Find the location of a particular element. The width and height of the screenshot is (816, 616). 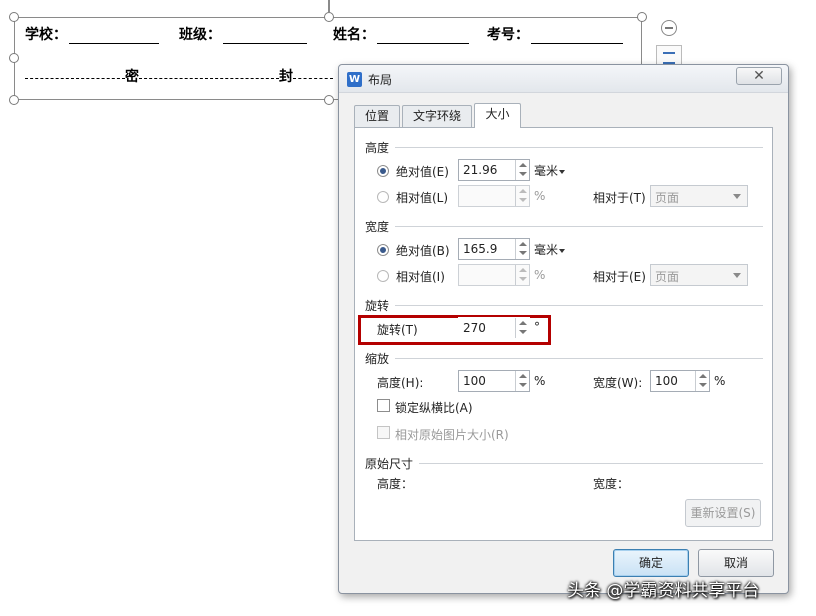

height-relative-radio is located at coordinates (383, 197).